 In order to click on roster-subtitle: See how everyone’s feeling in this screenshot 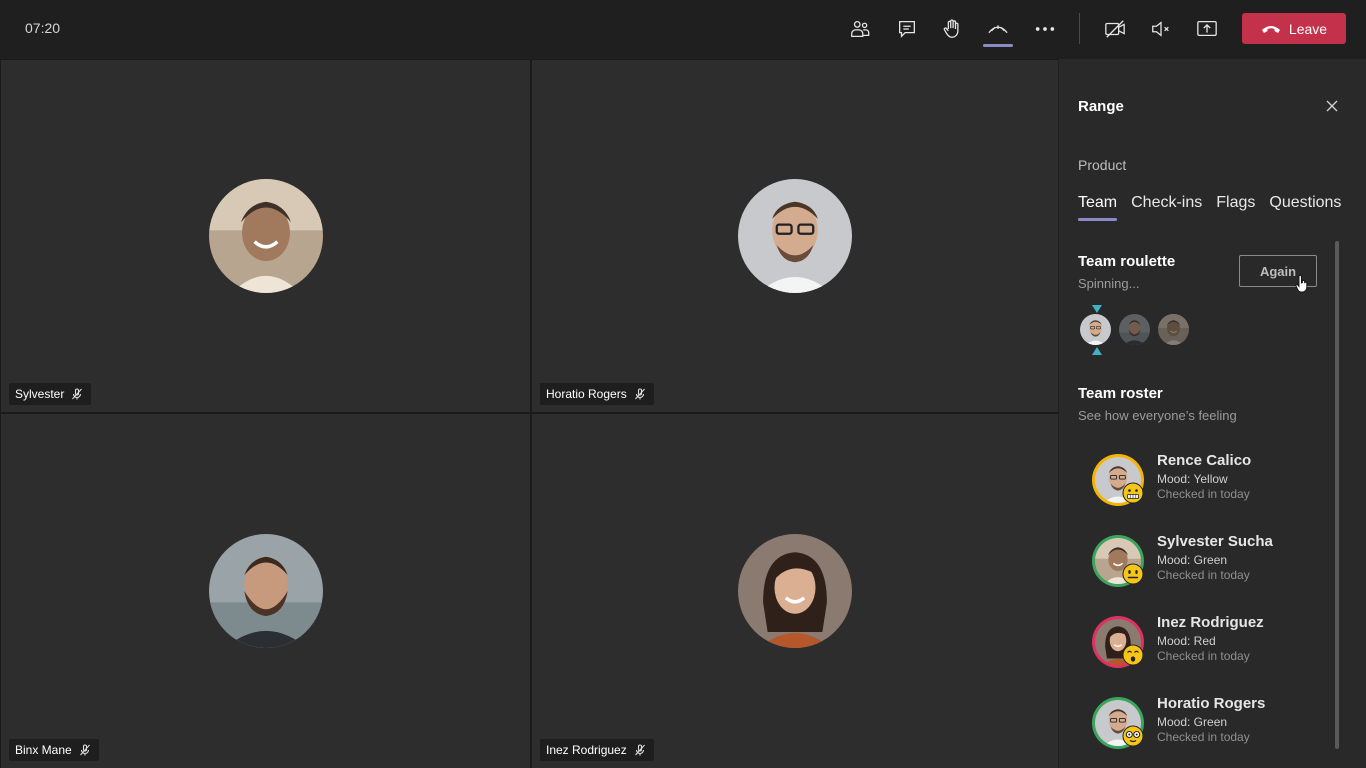, I will do `click(1157, 415)`.